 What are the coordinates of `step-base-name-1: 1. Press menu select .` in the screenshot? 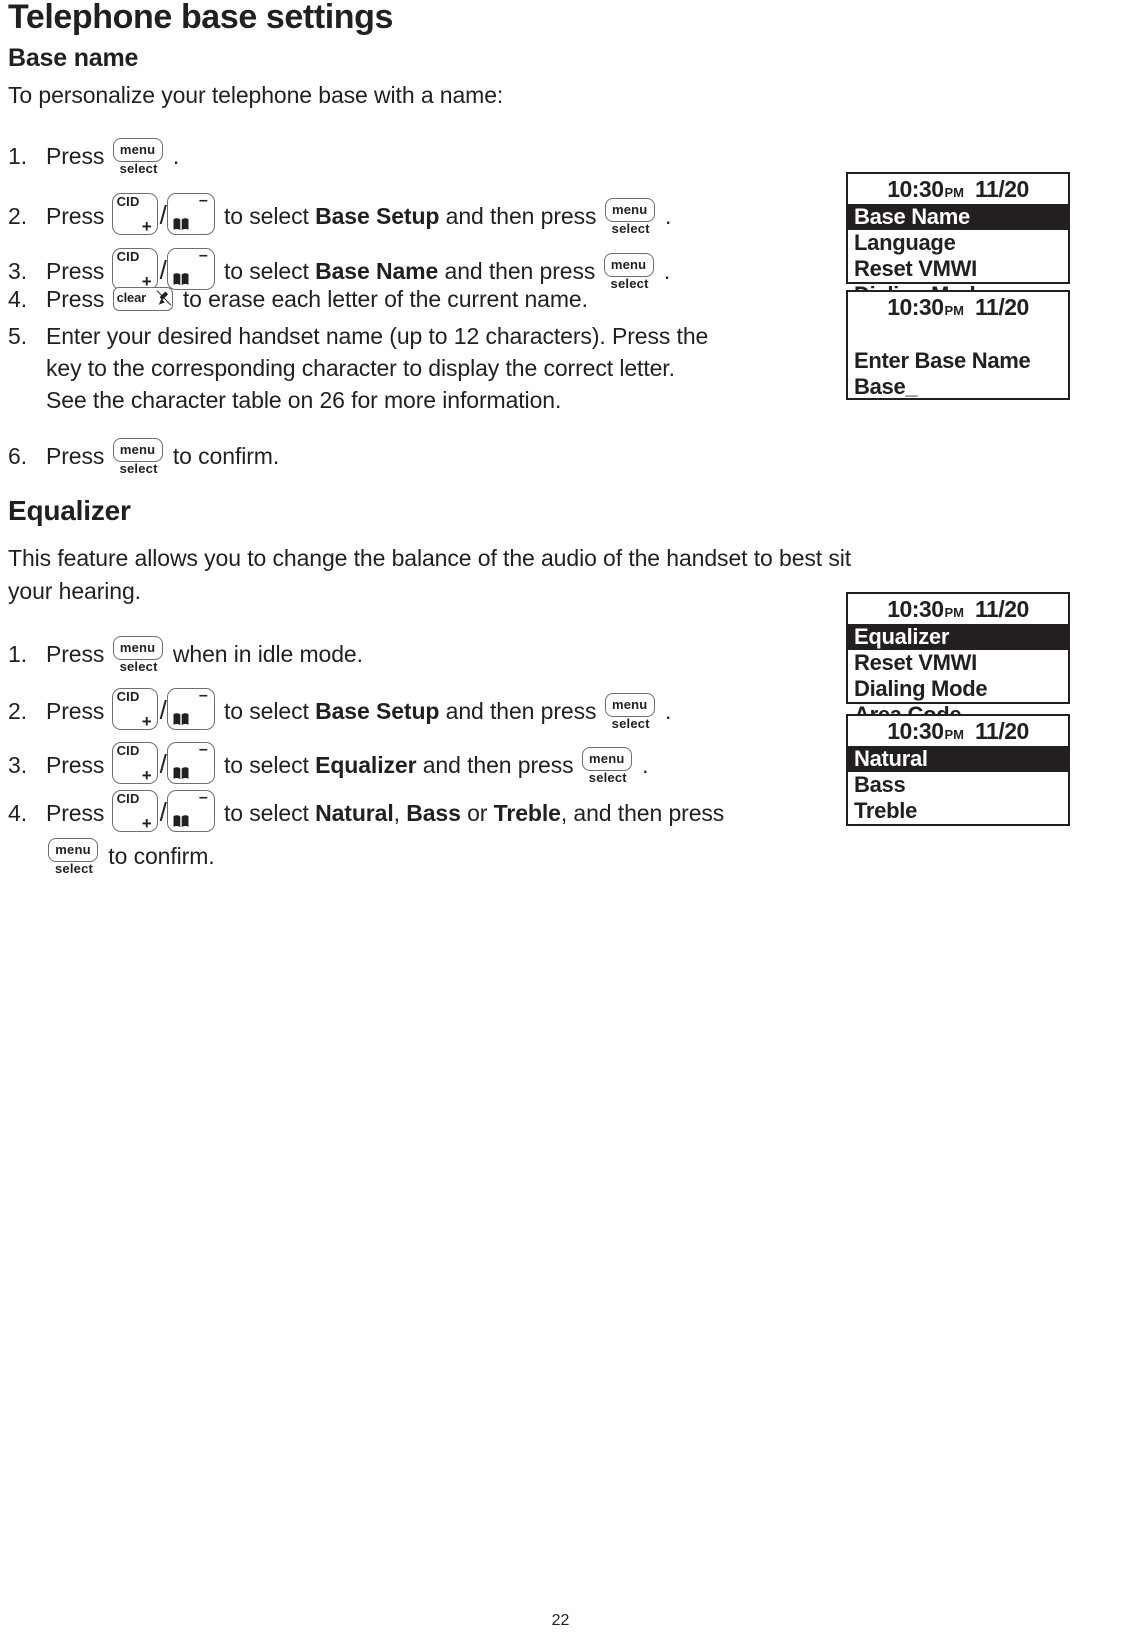 It's located at (93, 158).